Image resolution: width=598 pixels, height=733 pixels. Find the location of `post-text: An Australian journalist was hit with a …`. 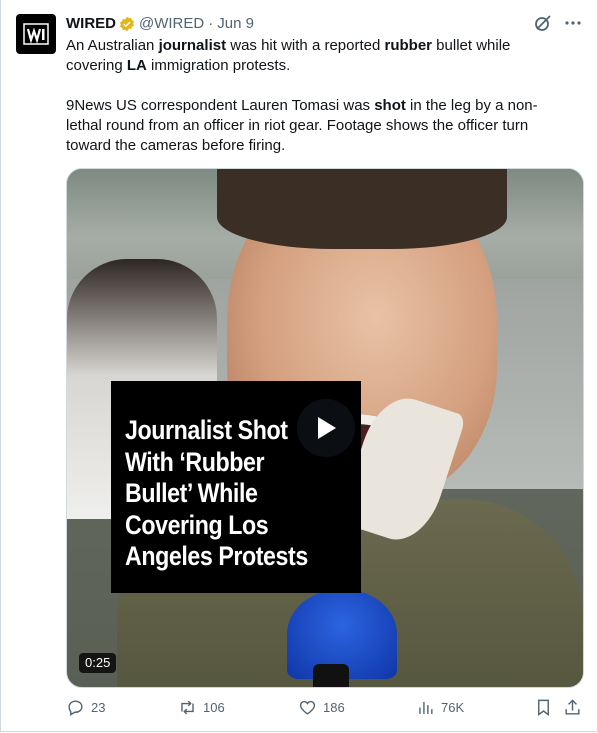

post-text: An Australian journalist was hit with a … is located at coordinates (316, 96).